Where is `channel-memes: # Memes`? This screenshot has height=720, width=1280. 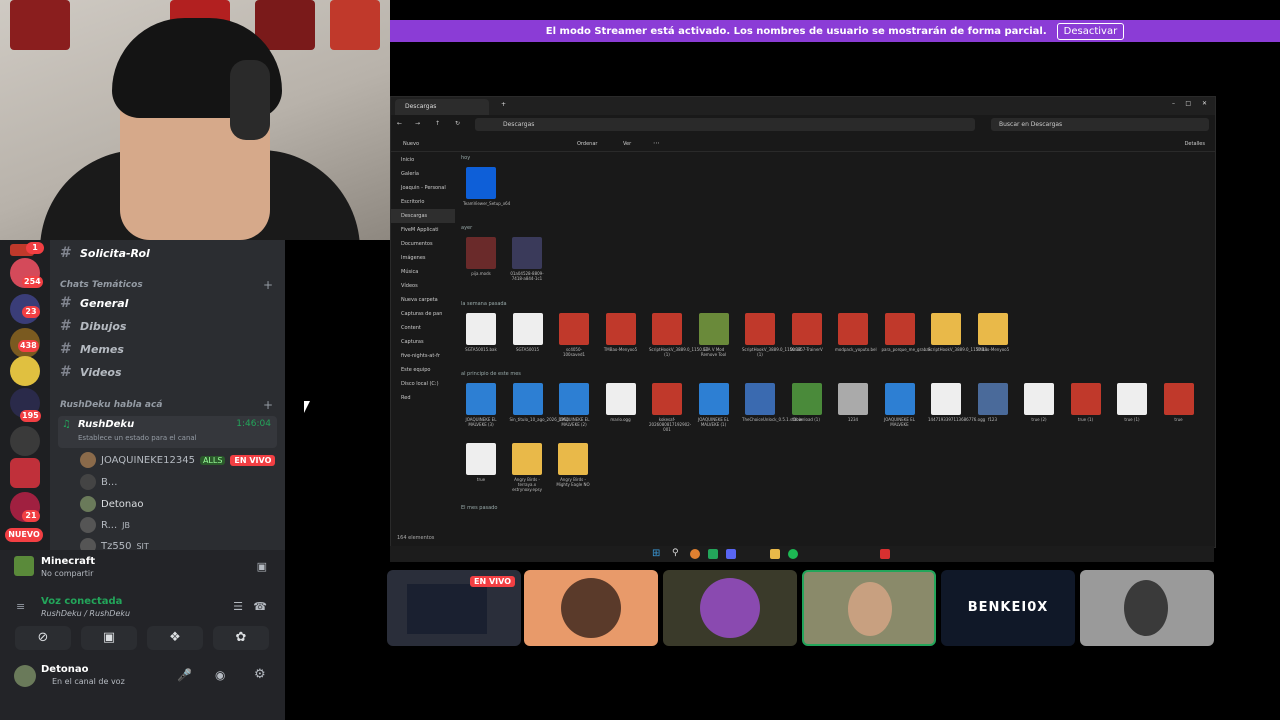
channel-memes: # Memes is located at coordinates (92, 349).